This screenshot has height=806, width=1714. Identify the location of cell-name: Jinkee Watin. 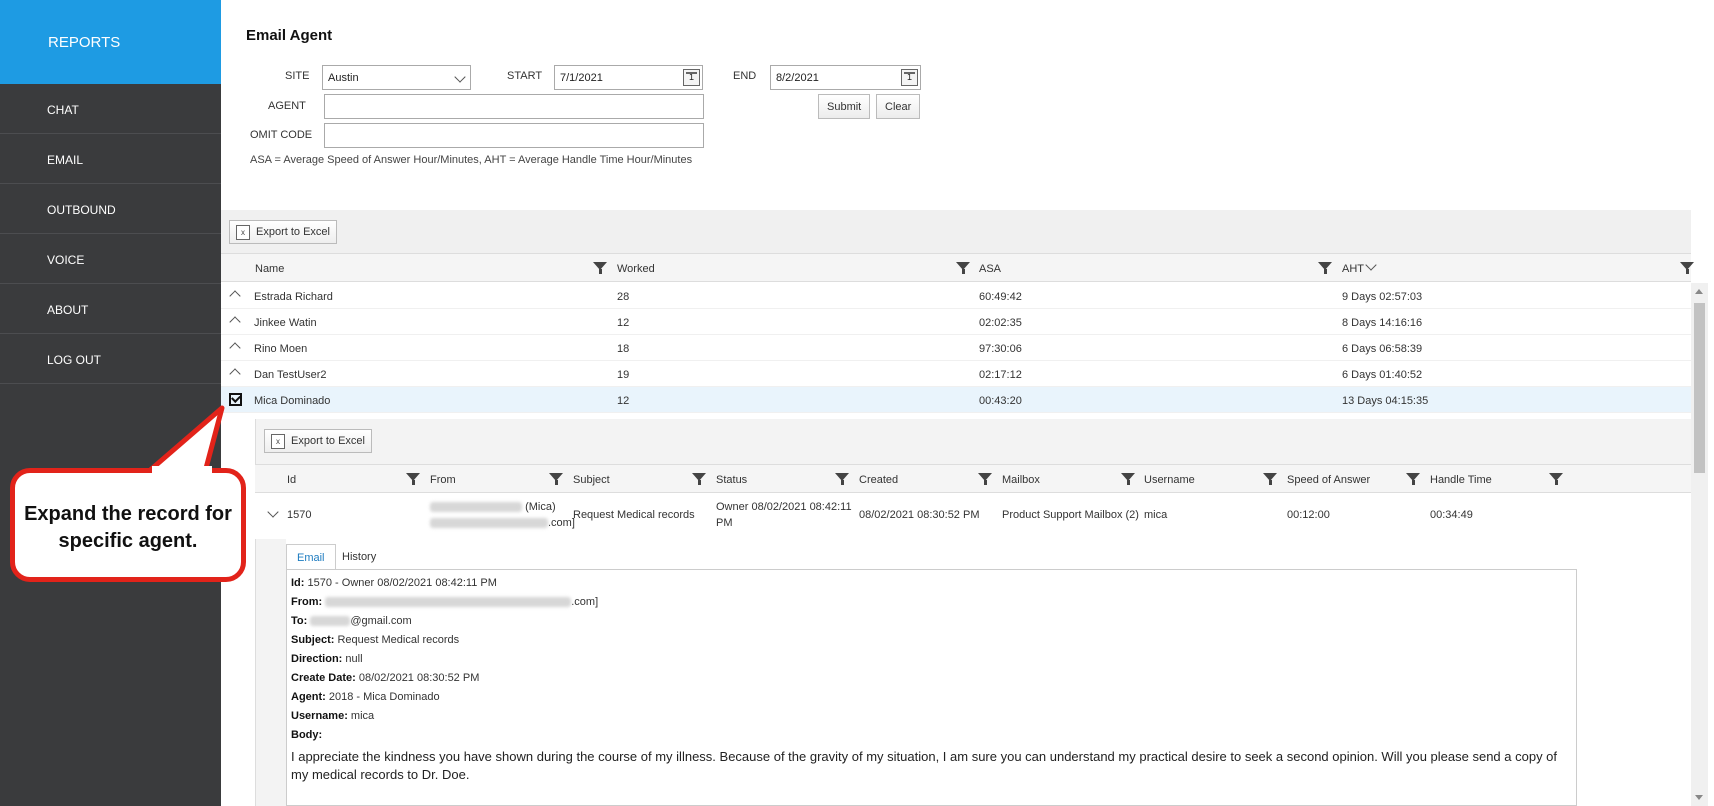
(285, 323).